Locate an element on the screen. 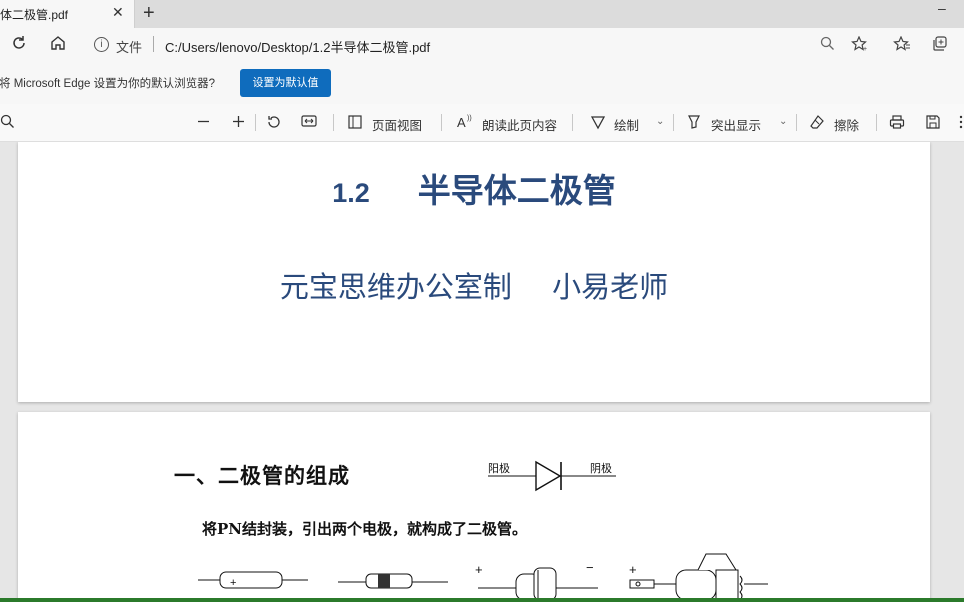 The image size is (964, 602). rotate-icon is located at coordinates (274, 123).